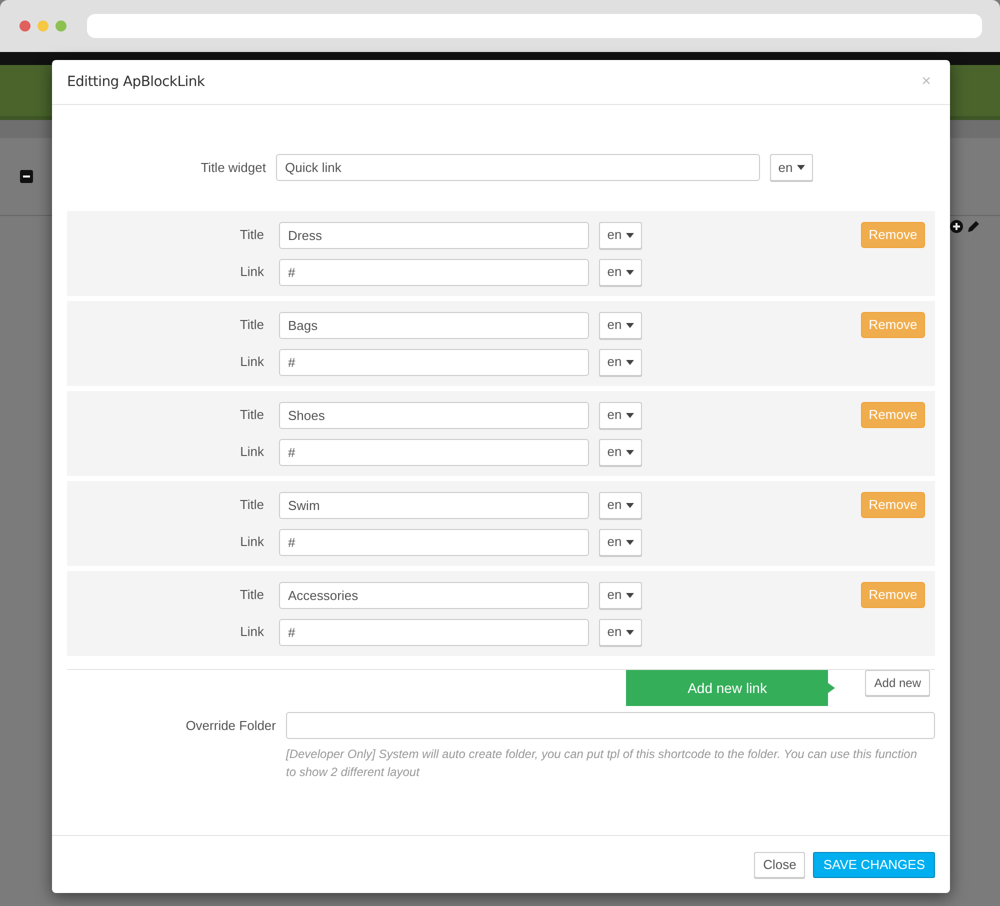  I want to click on text-field: Bags, so click(434, 325).